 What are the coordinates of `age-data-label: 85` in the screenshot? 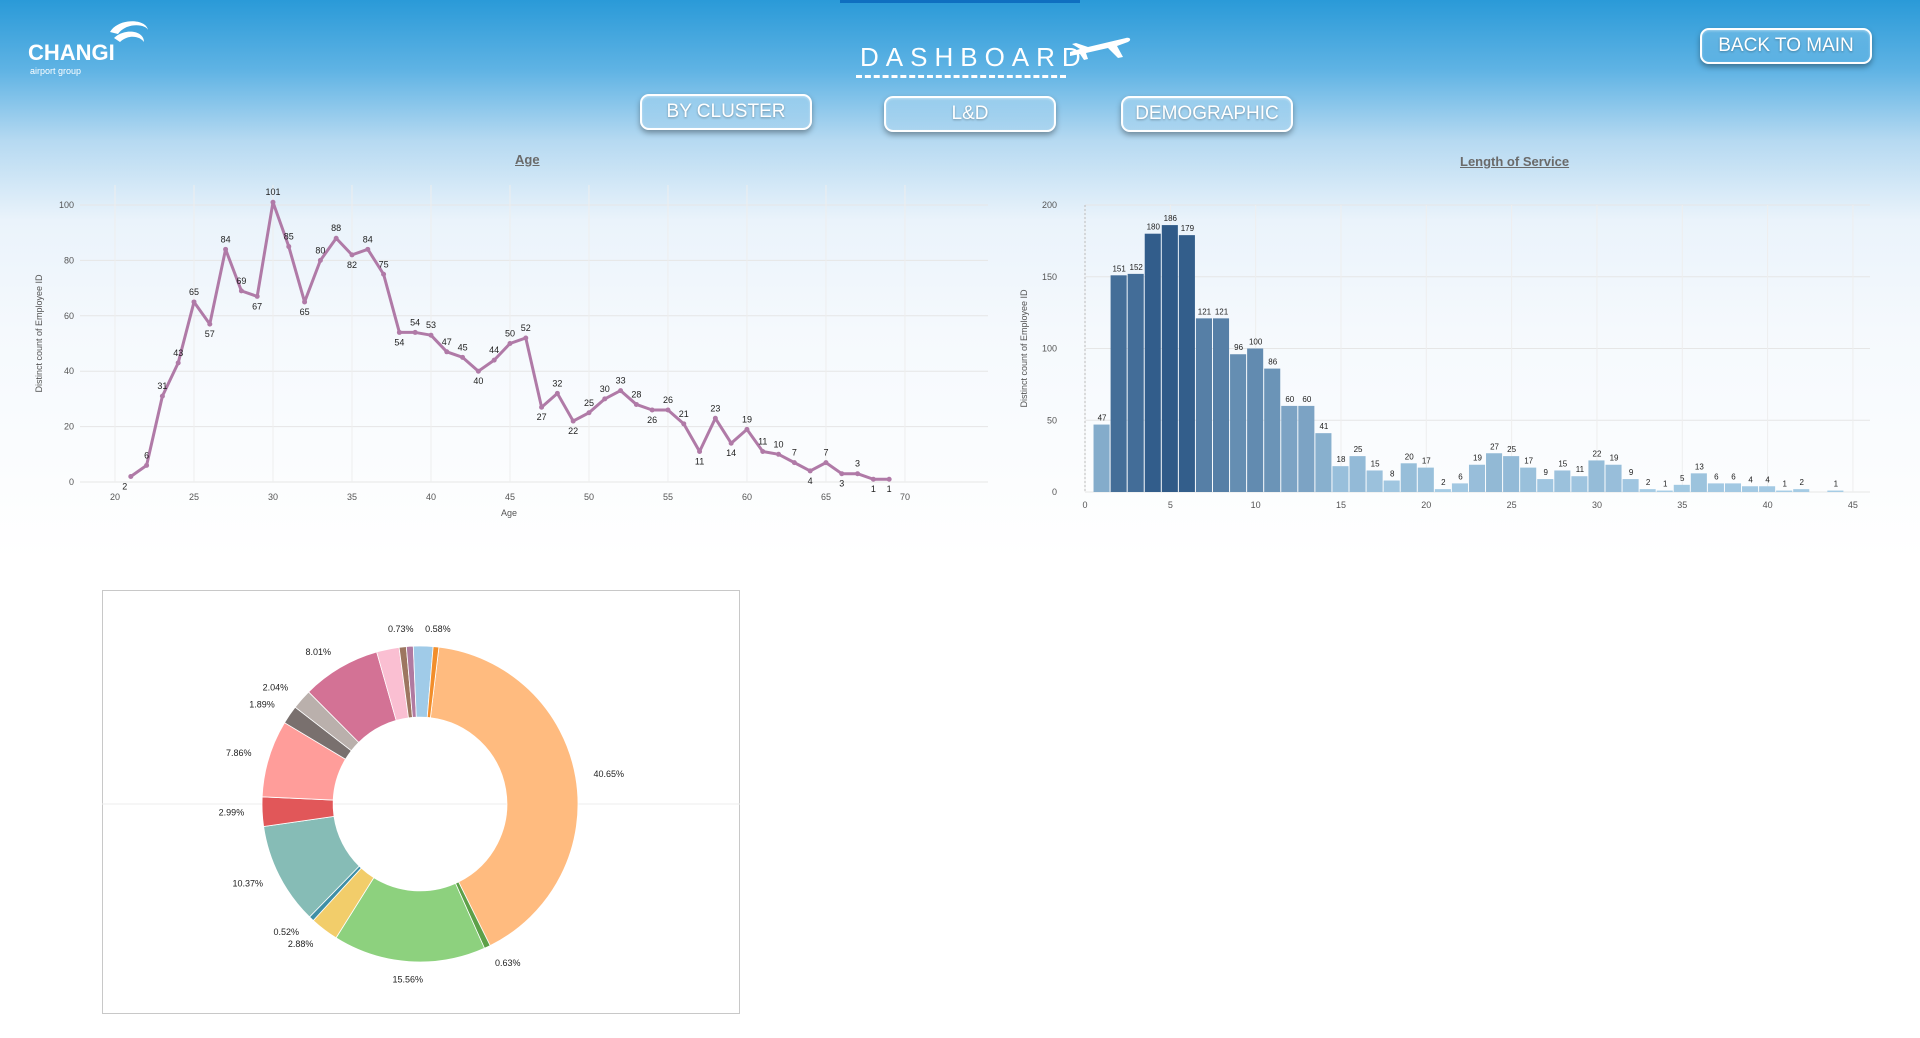 It's located at (289, 237).